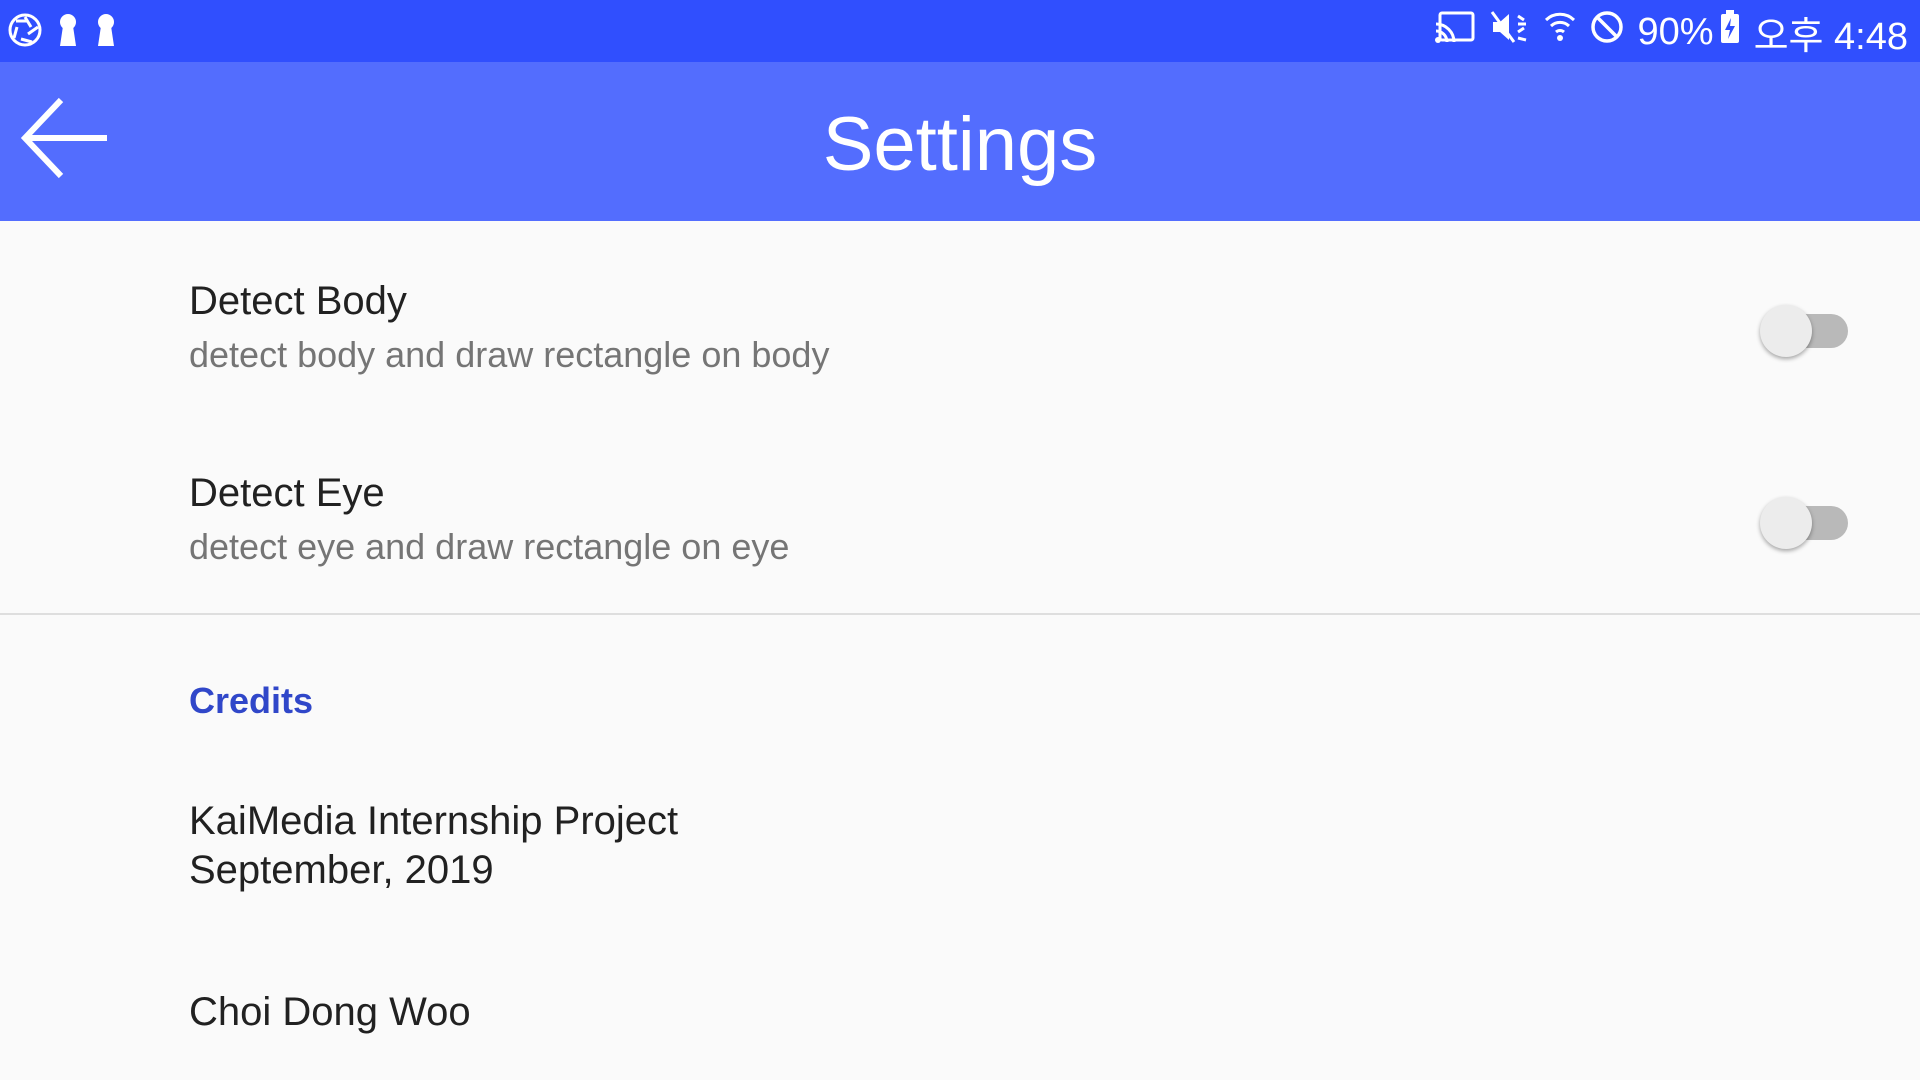  What do you see at coordinates (1830, 36) in the screenshot?
I see `status-time: 오후 4:48` at bounding box center [1830, 36].